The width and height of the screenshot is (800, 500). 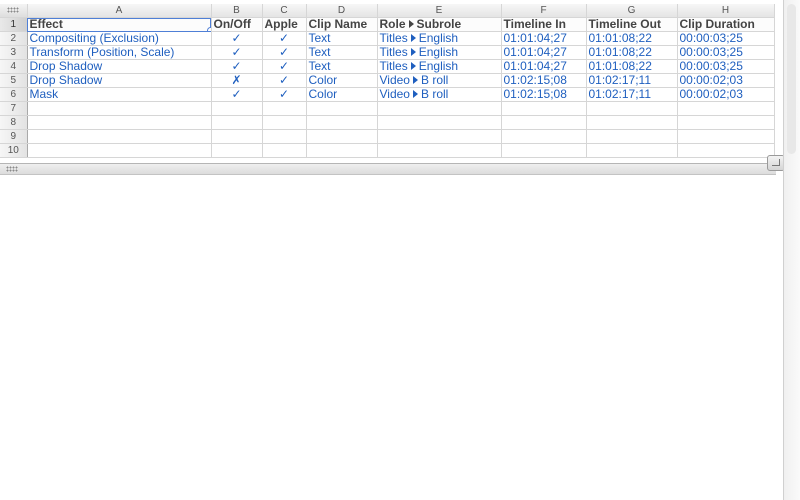 What do you see at coordinates (14, 136) in the screenshot?
I see `row-header-9: 9` at bounding box center [14, 136].